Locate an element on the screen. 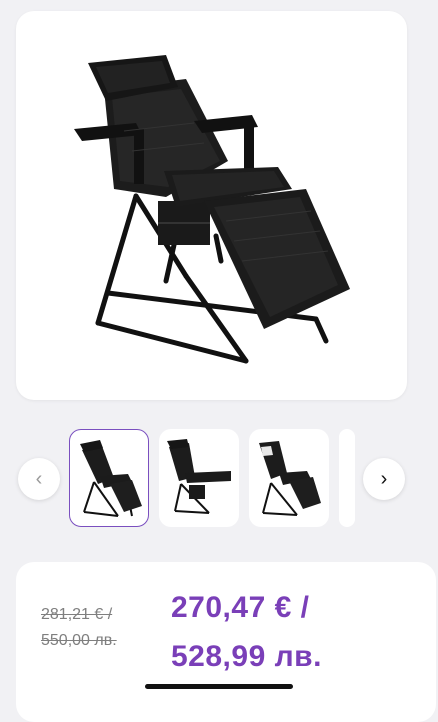  current-price-bgn: 528,99 лв. is located at coordinates (246, 656).